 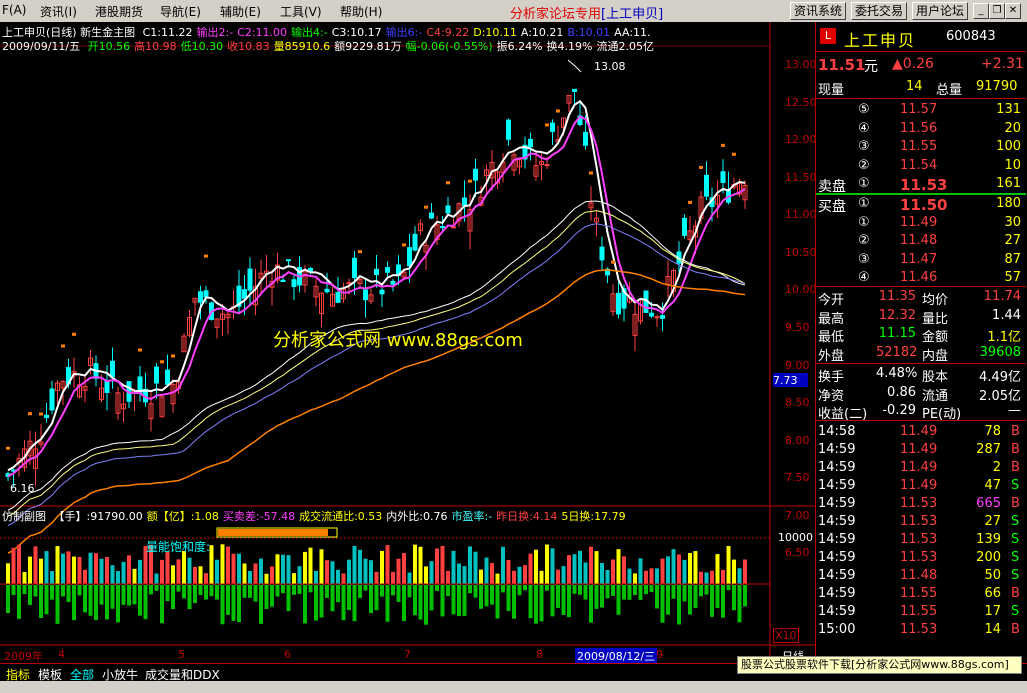 What do you see at coordinates (797, 328) in the screenshot?
I see `price-axis-label: 9.50` at bounding box center [797, 328].